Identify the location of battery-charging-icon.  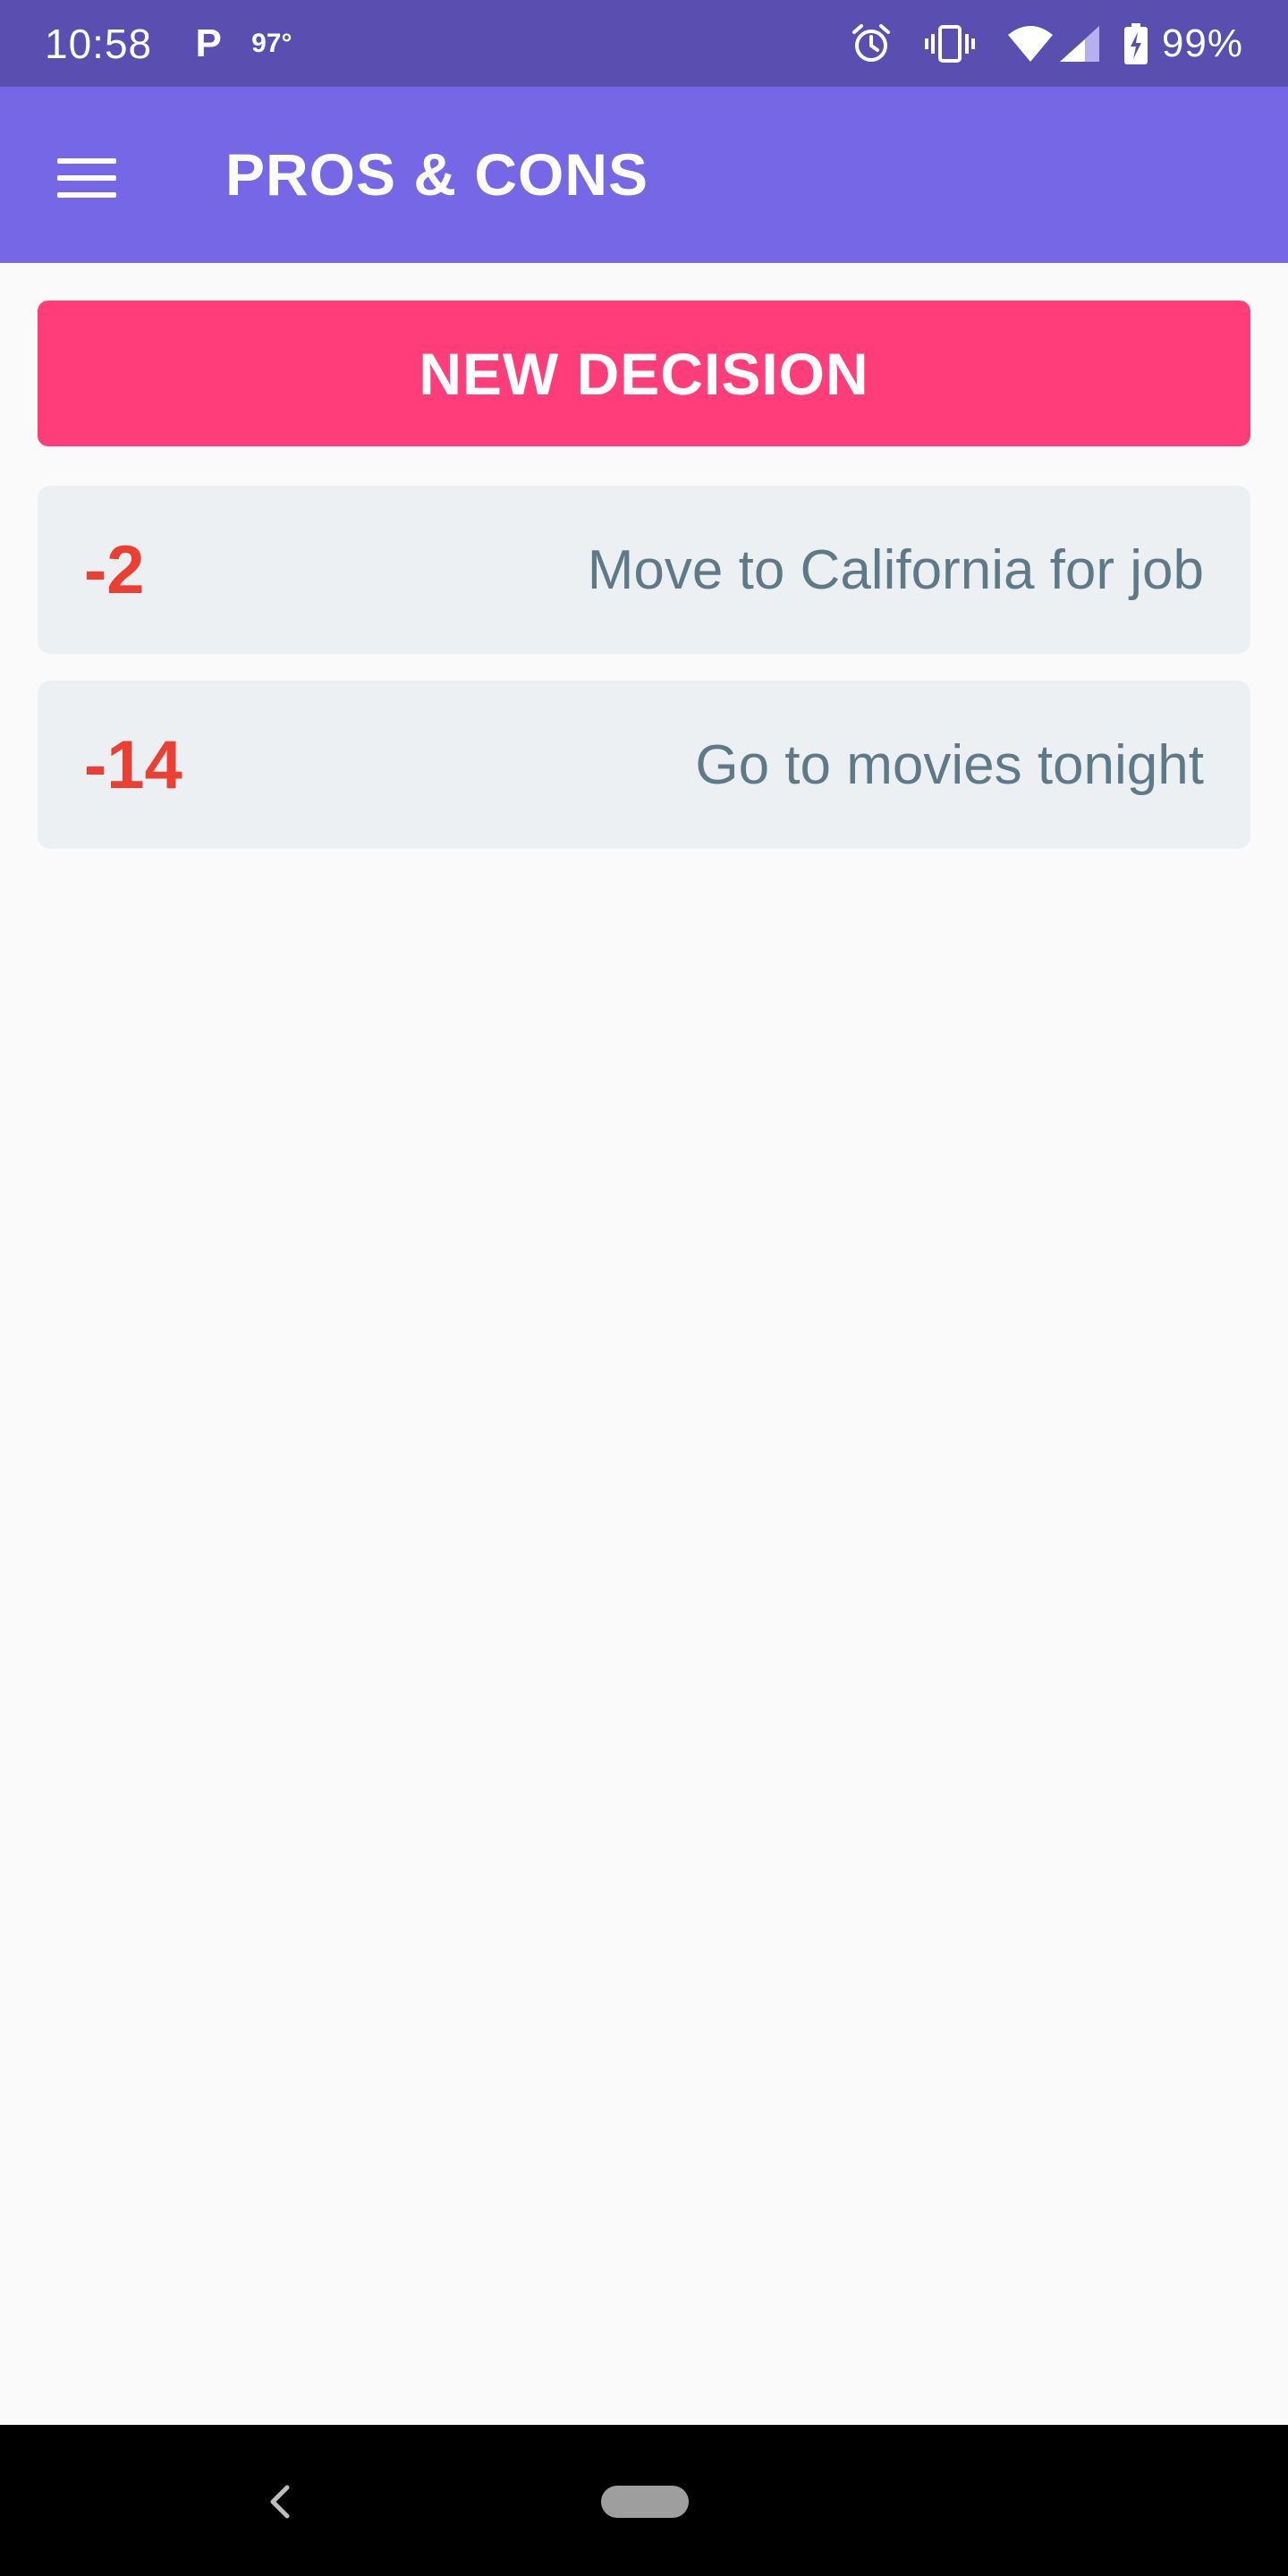
(1135, 43).